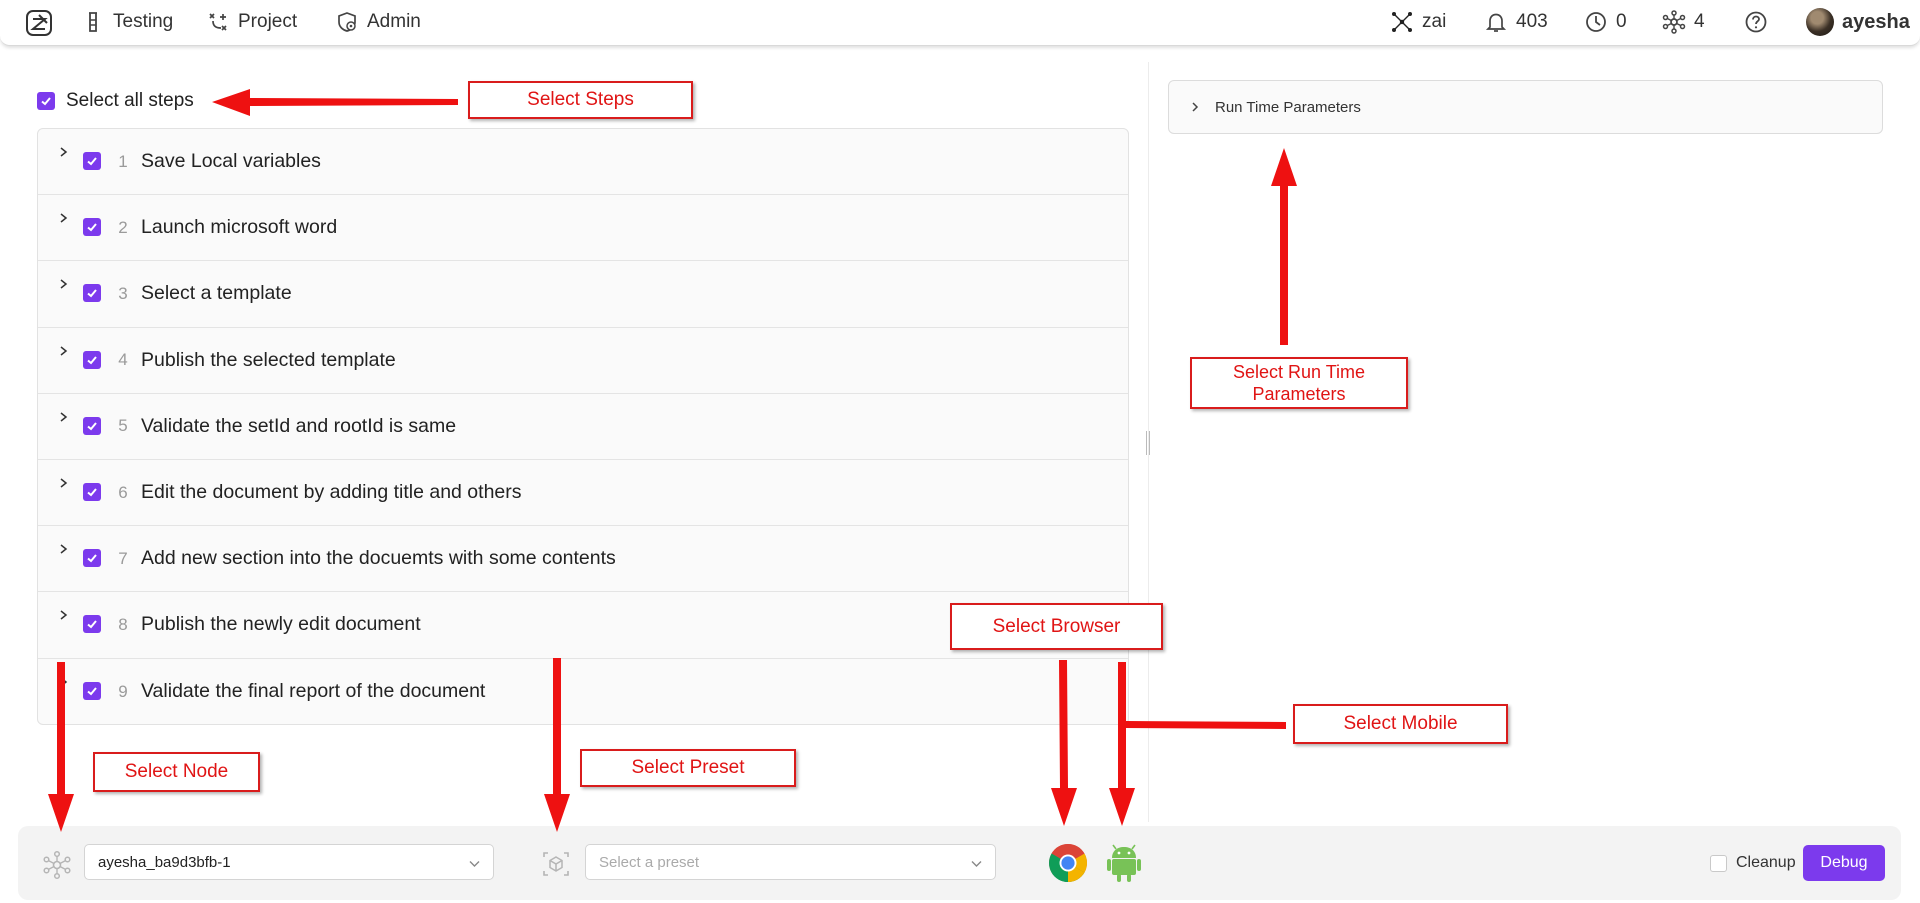 The image size is (1920, 903). What do you see at coordinates (1434, 21) in the screenshot?
I see `zai-label: zai` at bounding box center [1434, 21].